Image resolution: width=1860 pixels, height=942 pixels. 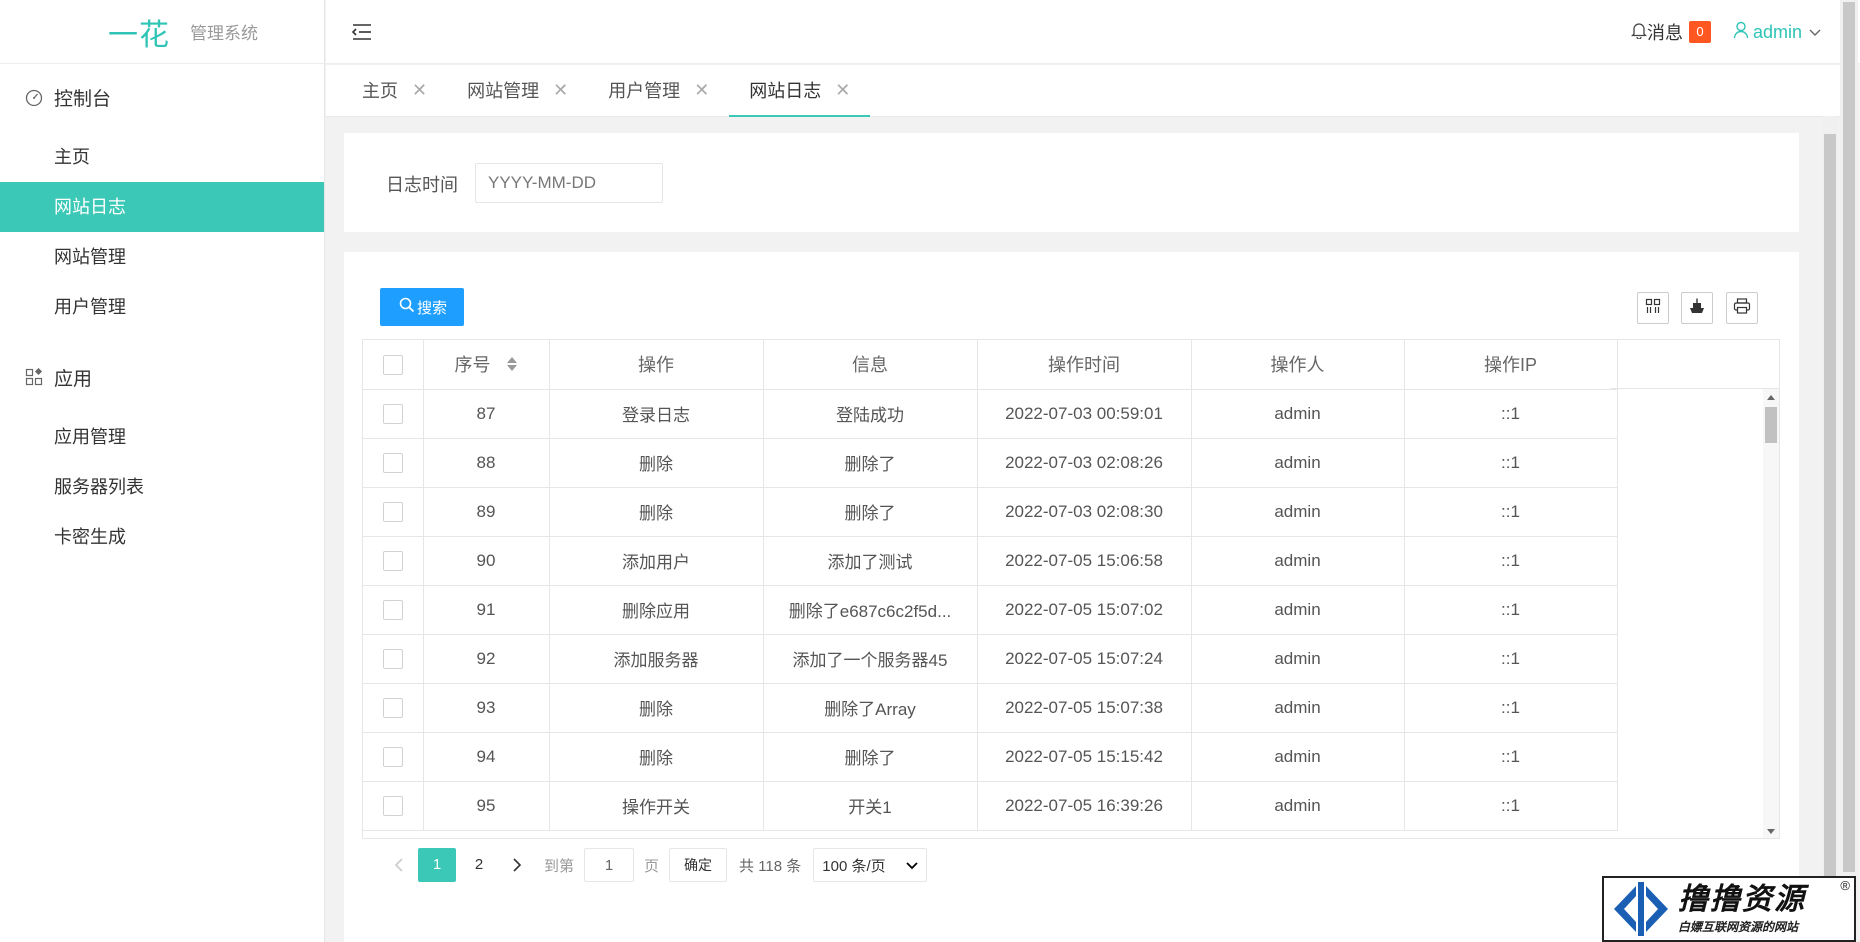 I want to click on sidebar-item-home: 主页, so click(x=162, y=157).